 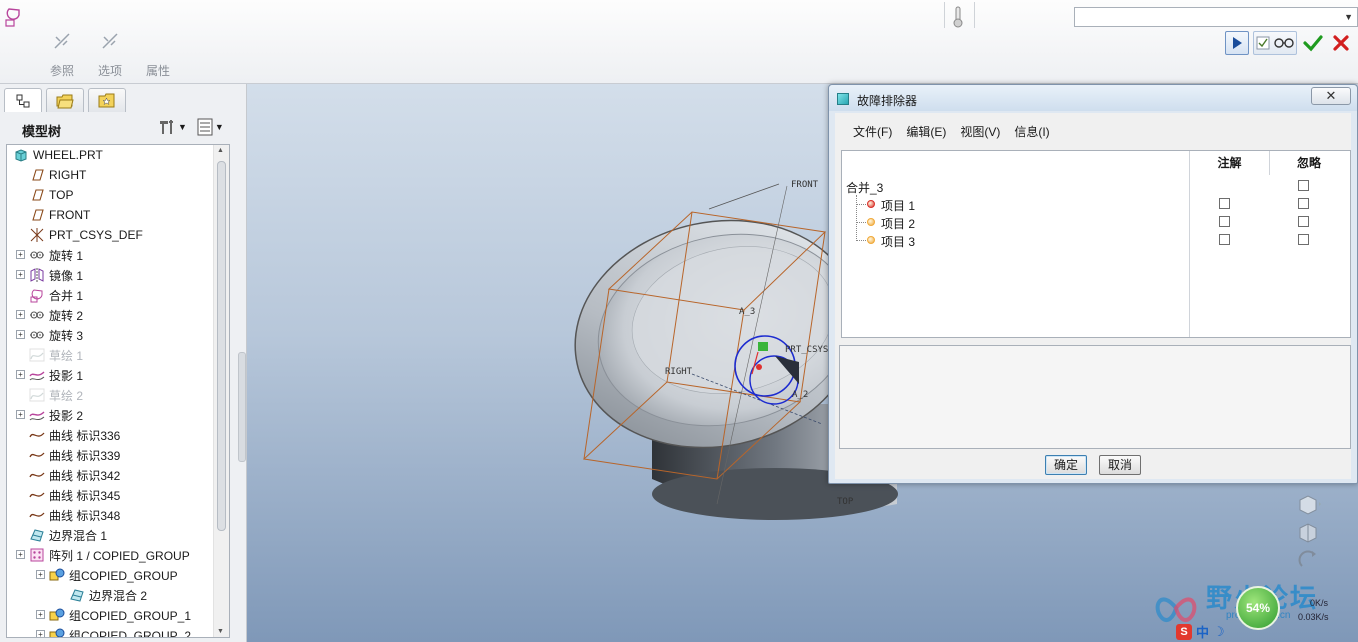 What do you see at coordinates (1096, 186) in the screenshot?
I see `table-row: 合并_3` at bounding box center [1096, 186].